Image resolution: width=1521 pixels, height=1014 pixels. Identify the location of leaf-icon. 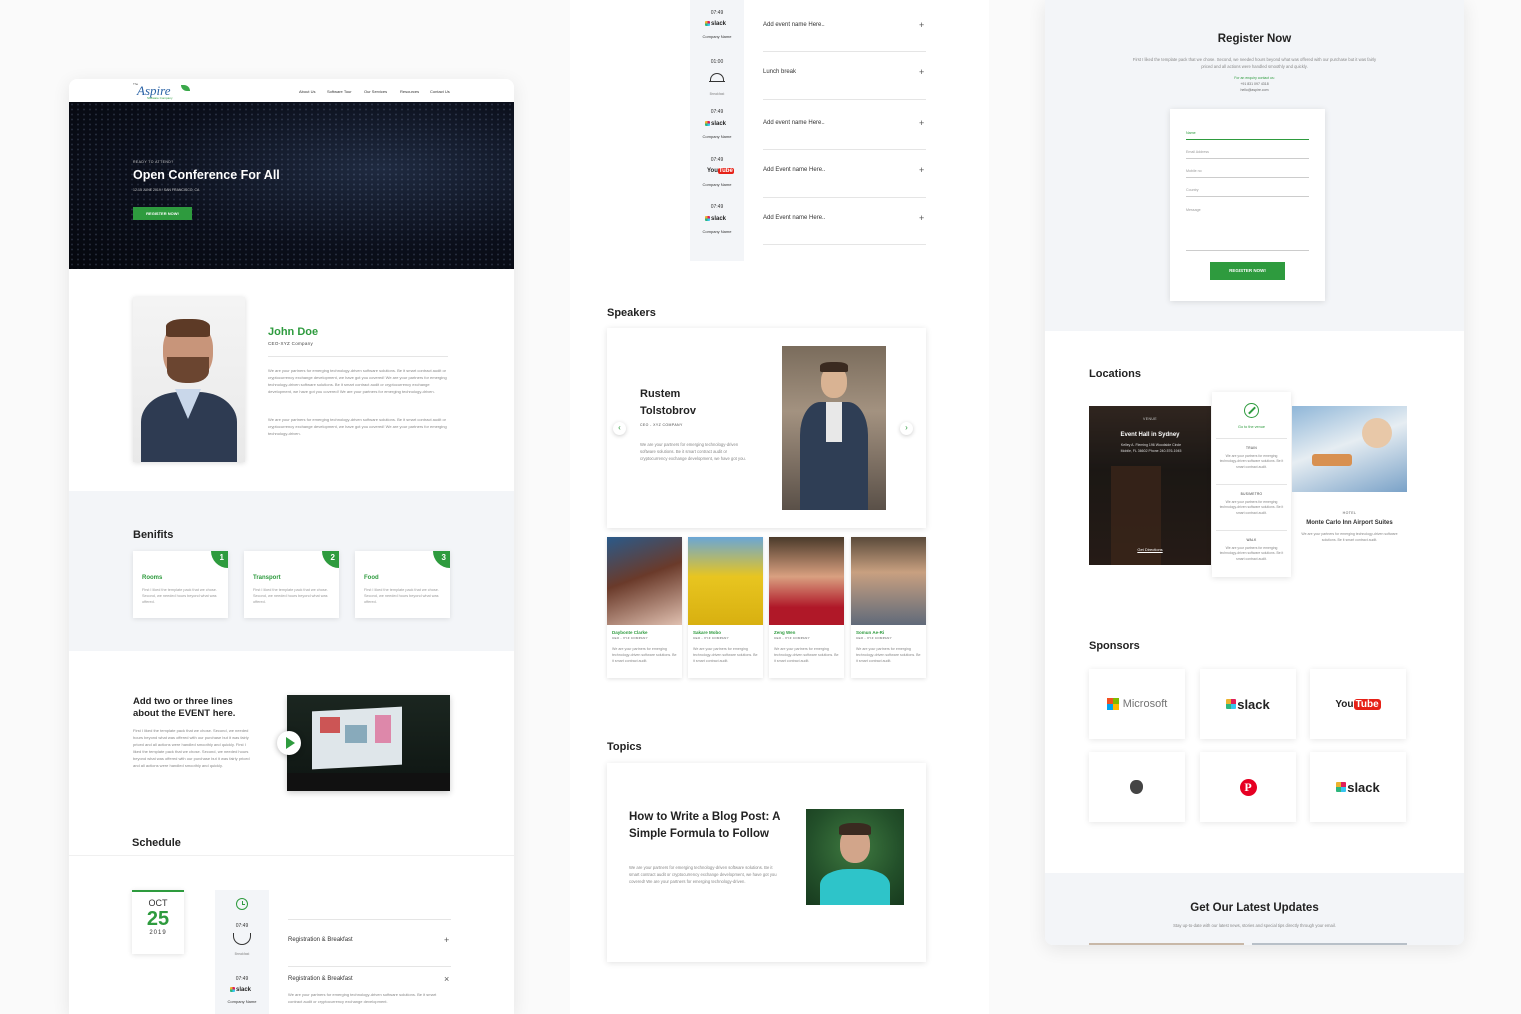
(185, 88).